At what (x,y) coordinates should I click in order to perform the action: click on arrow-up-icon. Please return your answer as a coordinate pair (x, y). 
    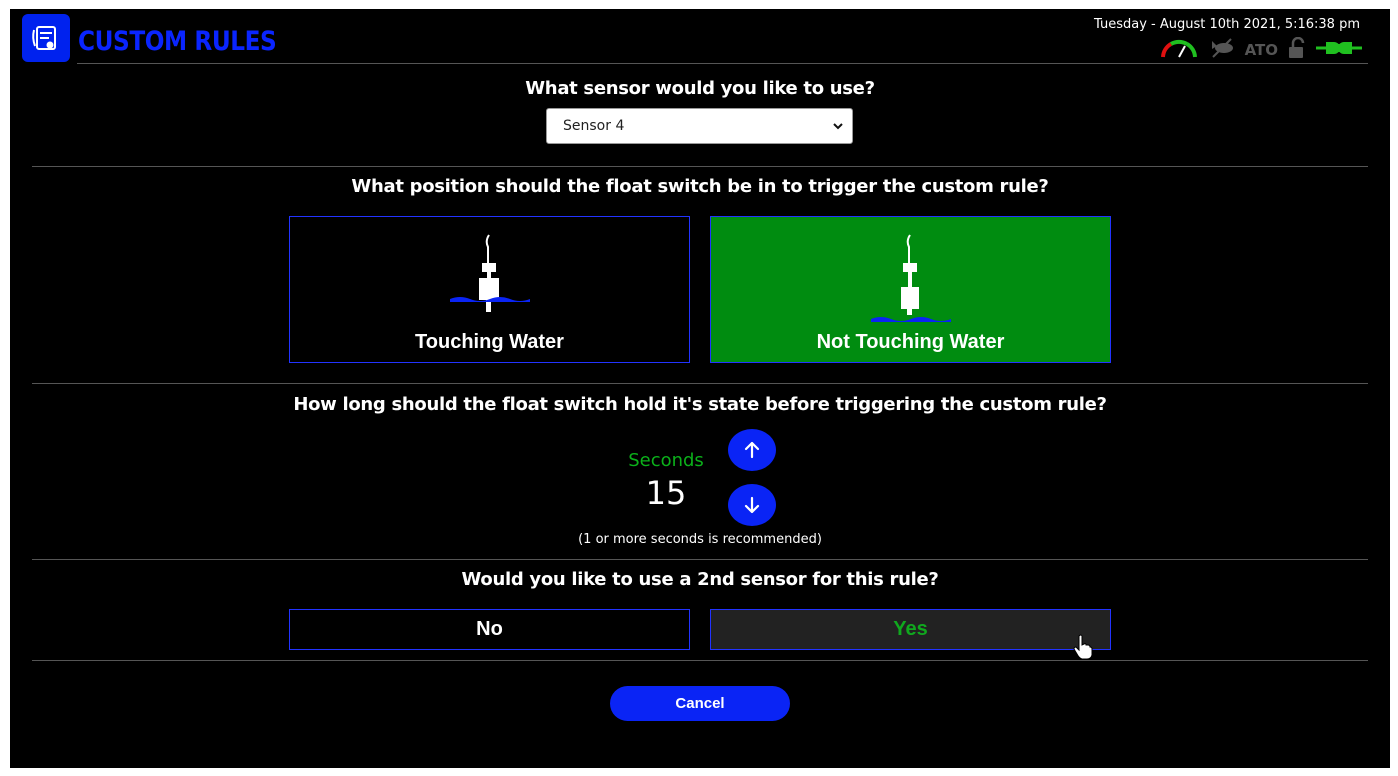
    Looking at the image, I should click on (752, 450).